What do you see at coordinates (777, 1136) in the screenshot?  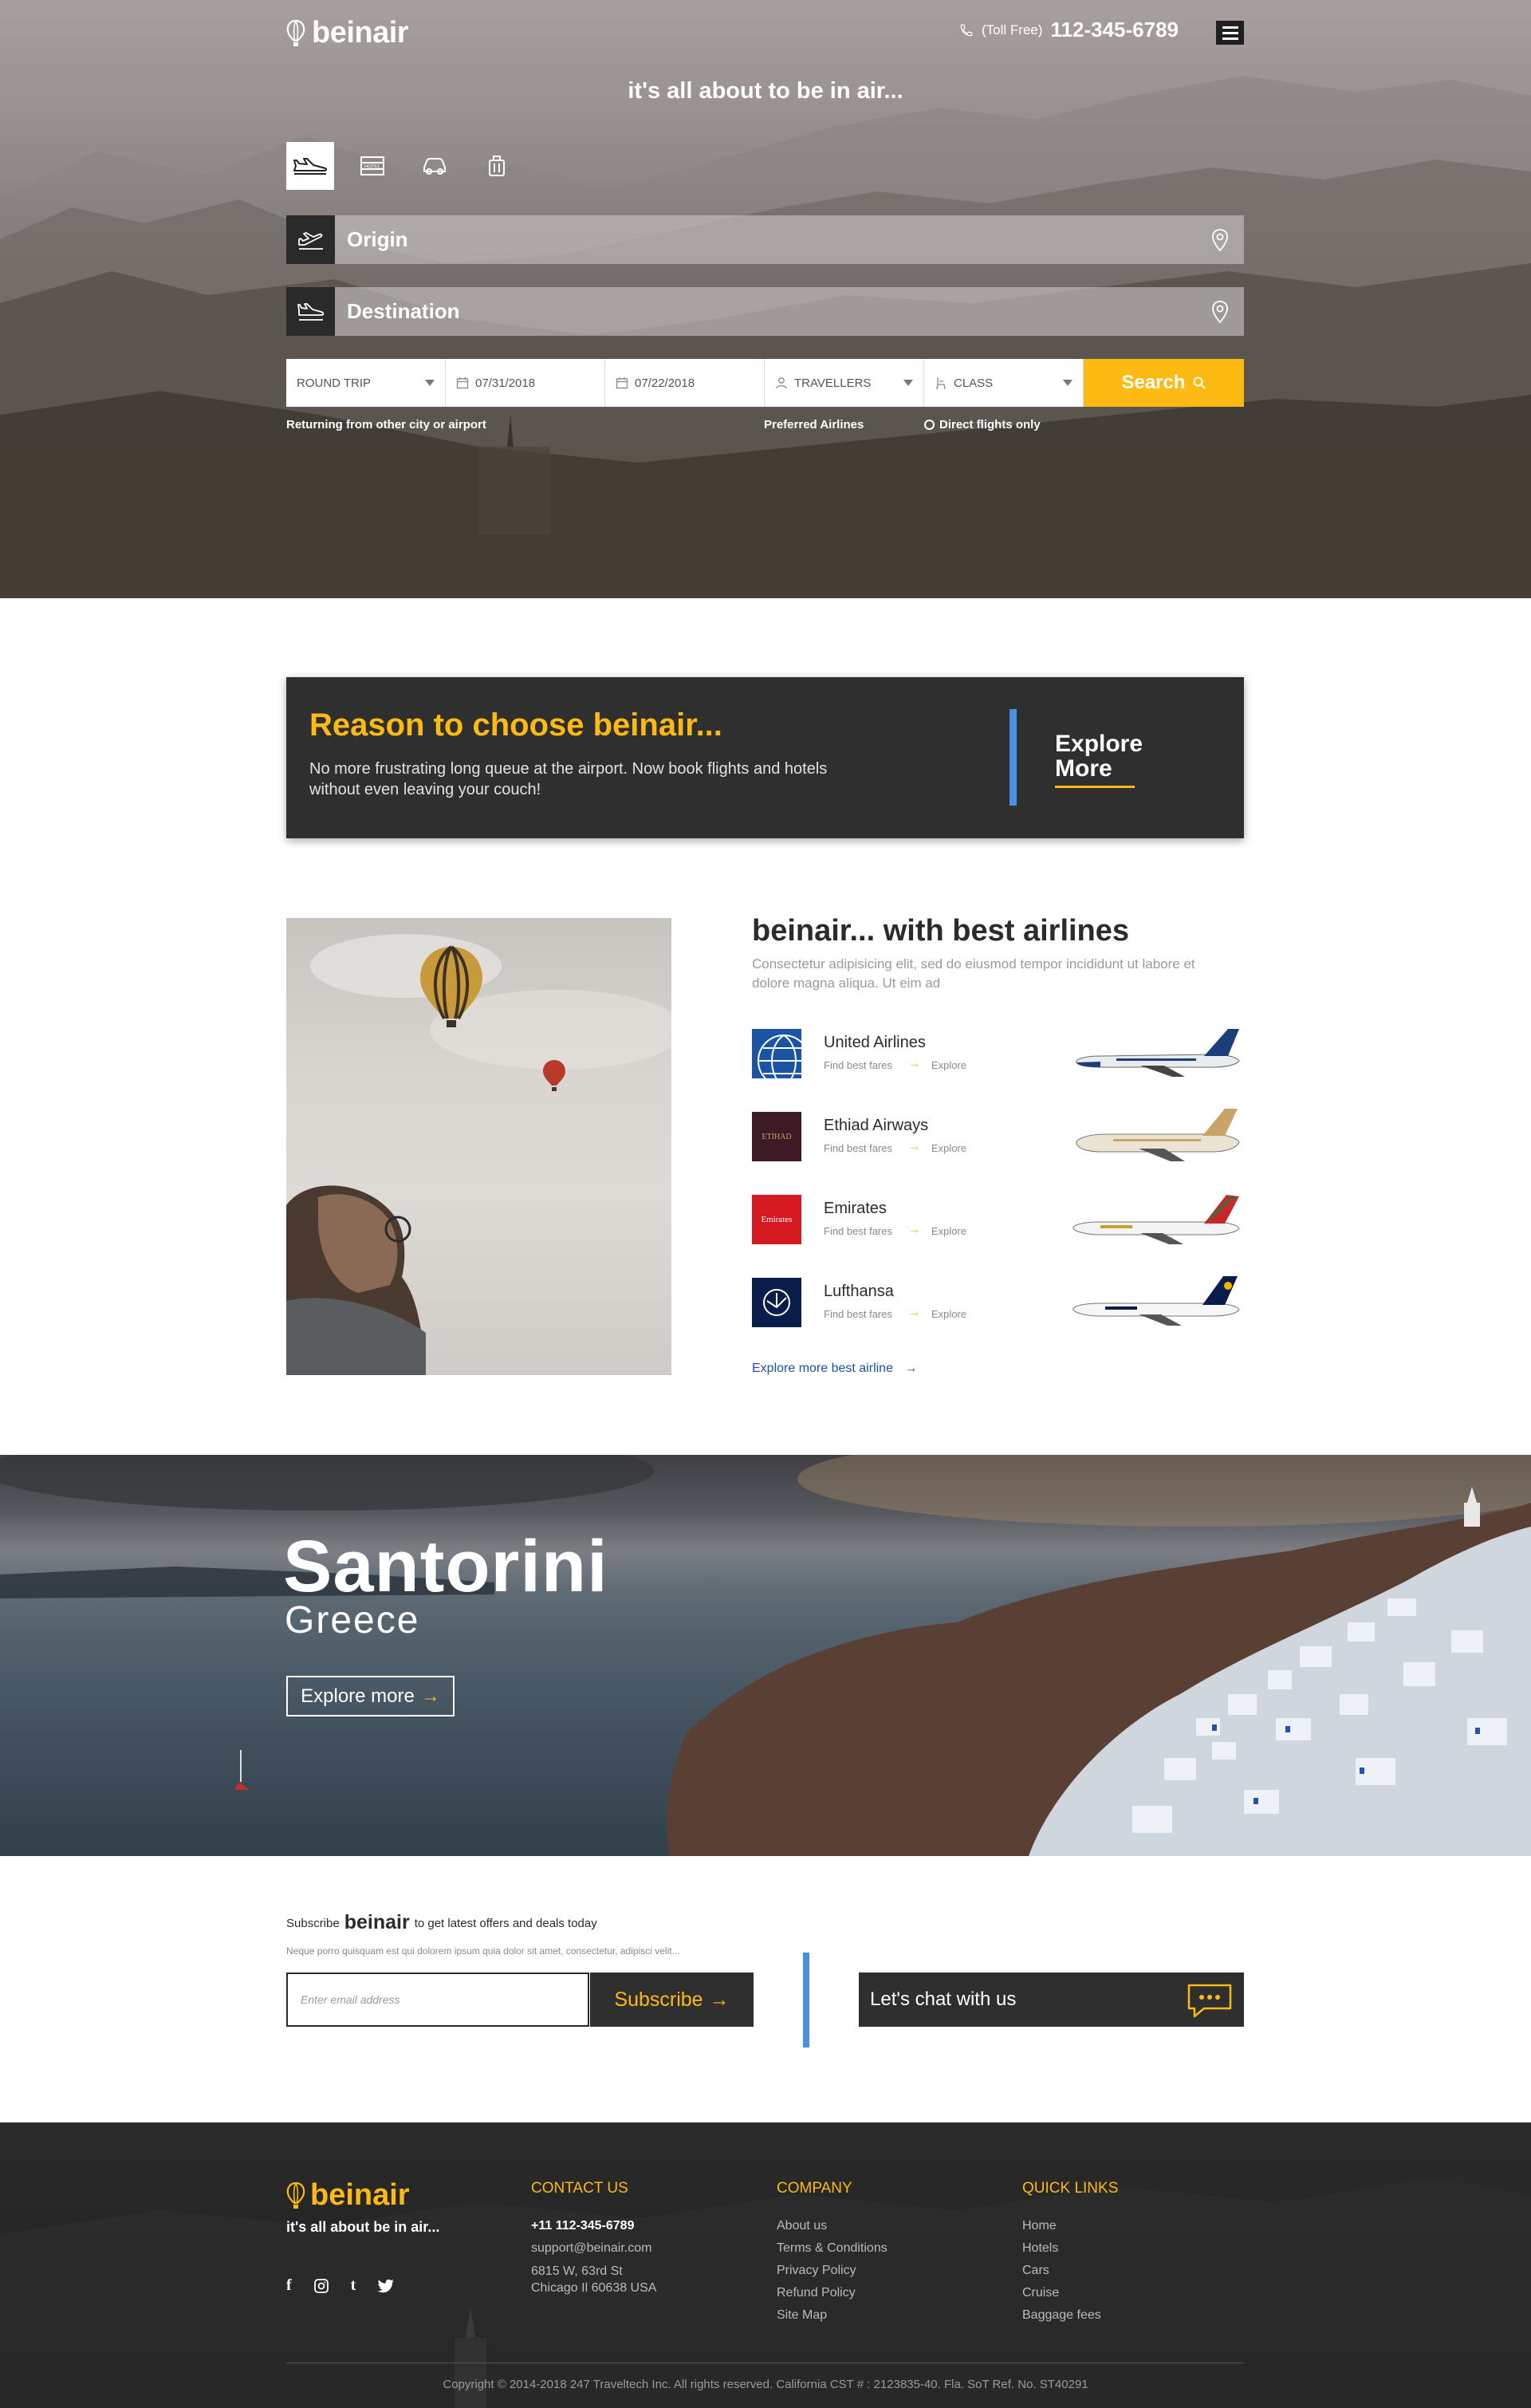 I see `etihad-logo-text: ETIHAD` at bounding box center [777, 1136].